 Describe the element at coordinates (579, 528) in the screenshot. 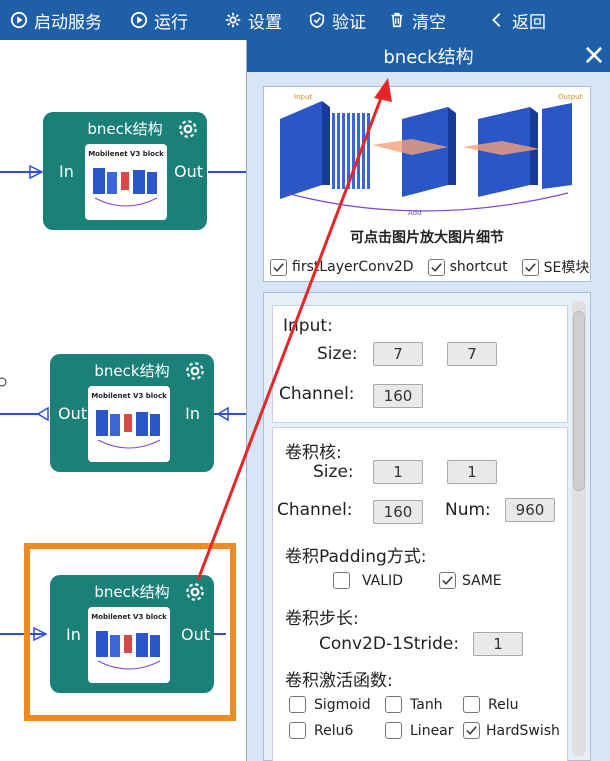

I see `scrollbar` at that location.